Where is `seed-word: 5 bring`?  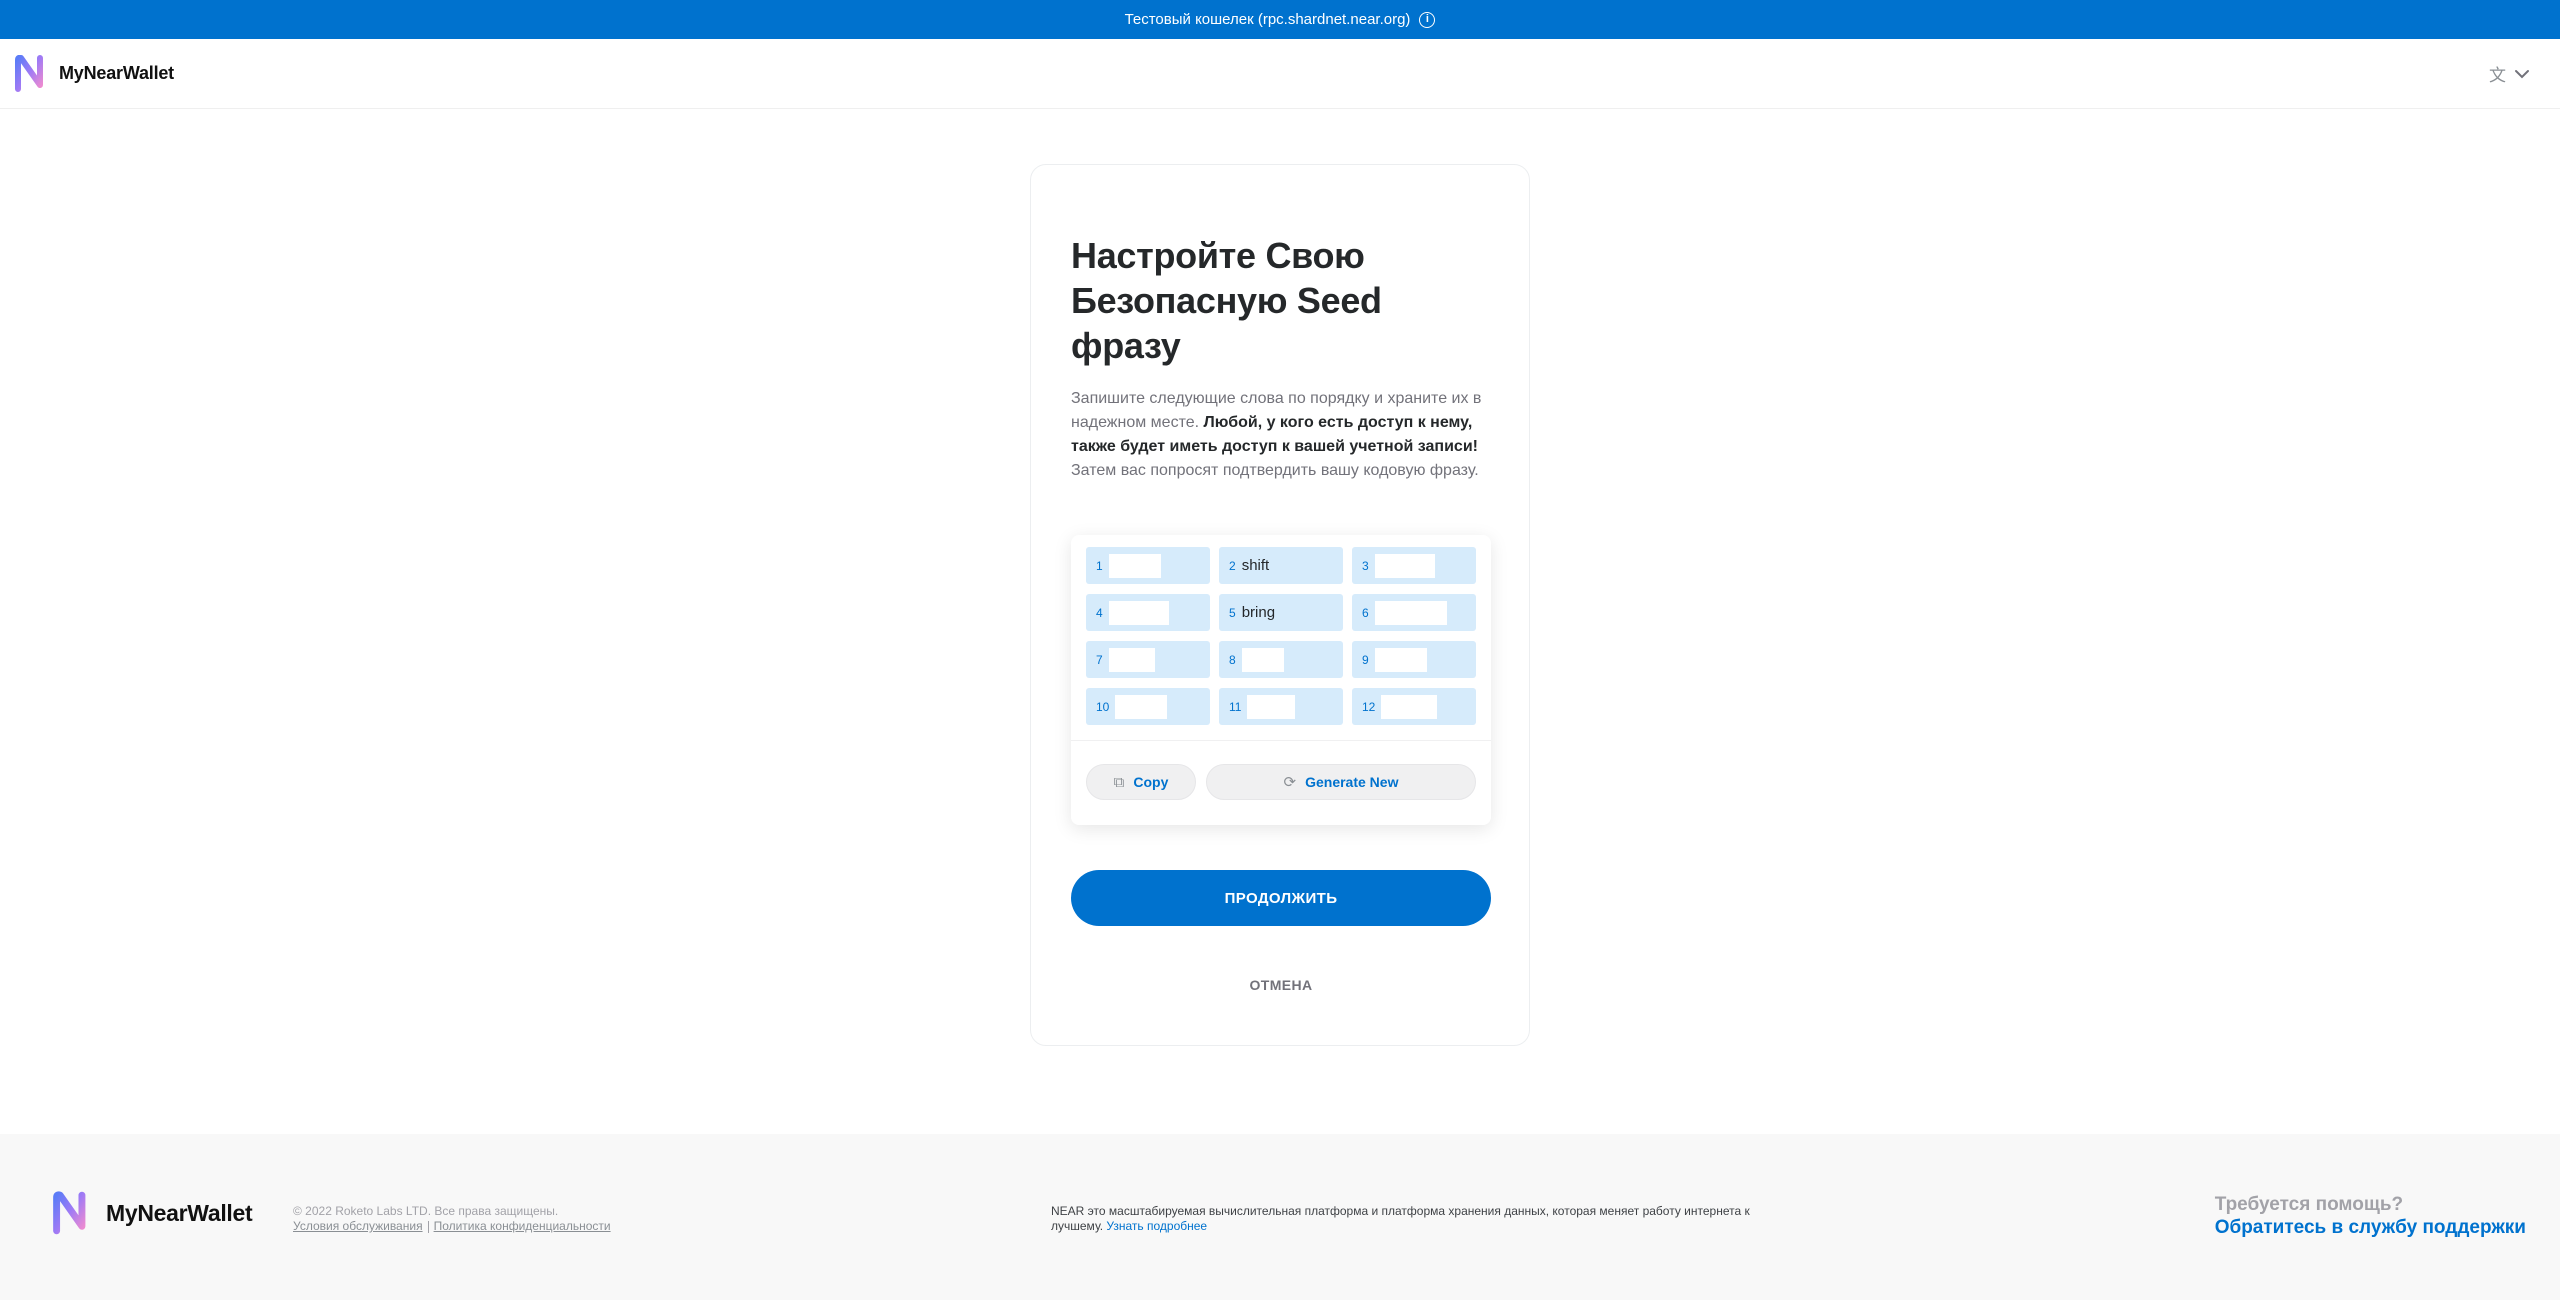 seed-word: 5 bring is located at coordinates (1281, 612).